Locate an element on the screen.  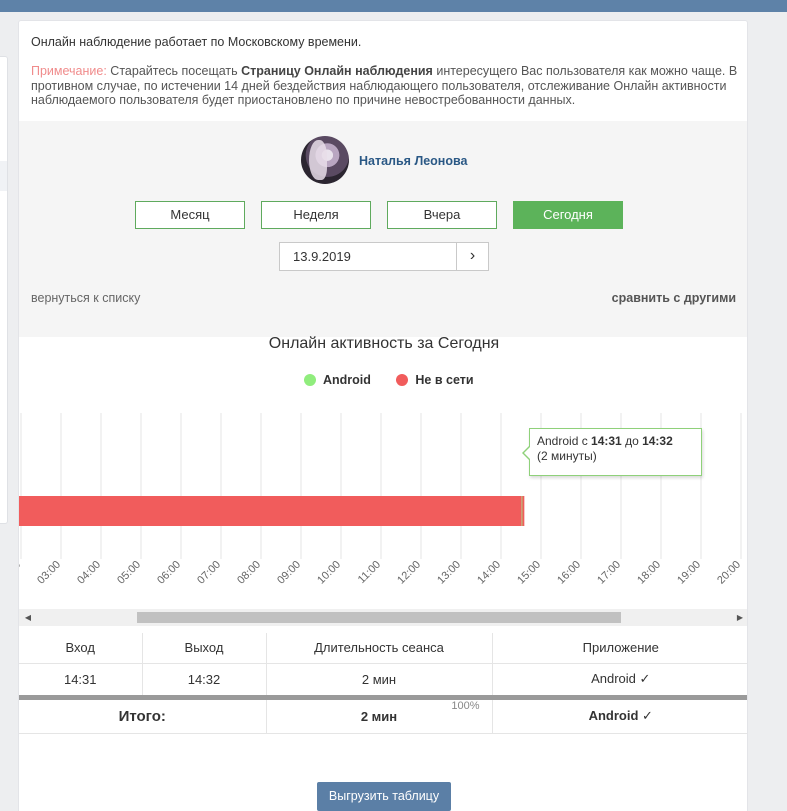
scroll-right-icon: ▶ is located at coordinates (740, 617).